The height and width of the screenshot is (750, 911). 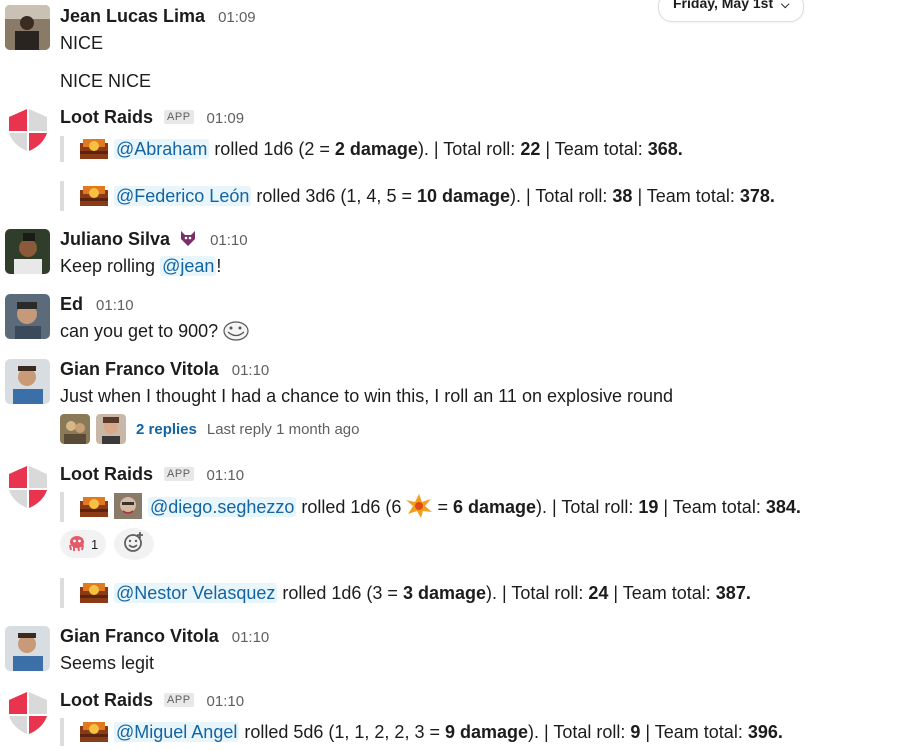 I want to click on total-roll-value: 24, so click(x=598, y=593).